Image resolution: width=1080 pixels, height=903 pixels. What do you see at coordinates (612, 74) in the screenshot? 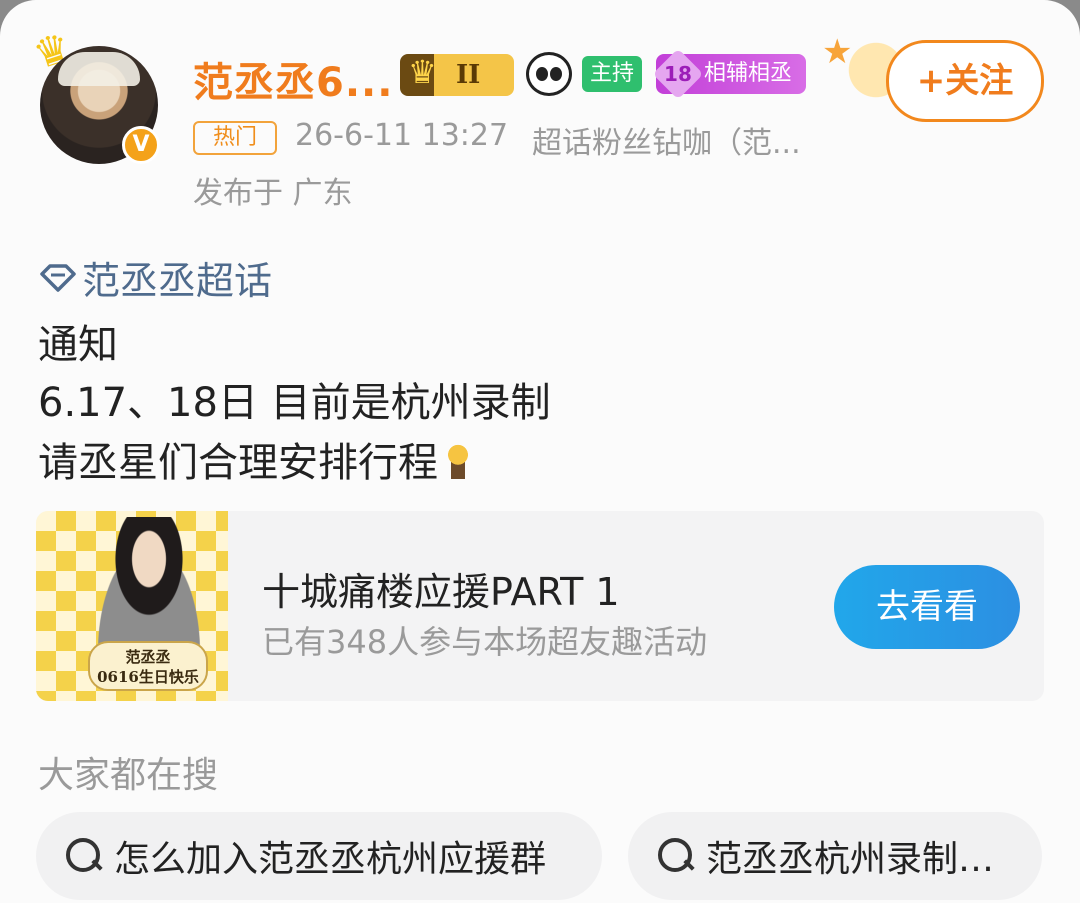
I see `host-badge: 主持` at bounding box center [612, 74].